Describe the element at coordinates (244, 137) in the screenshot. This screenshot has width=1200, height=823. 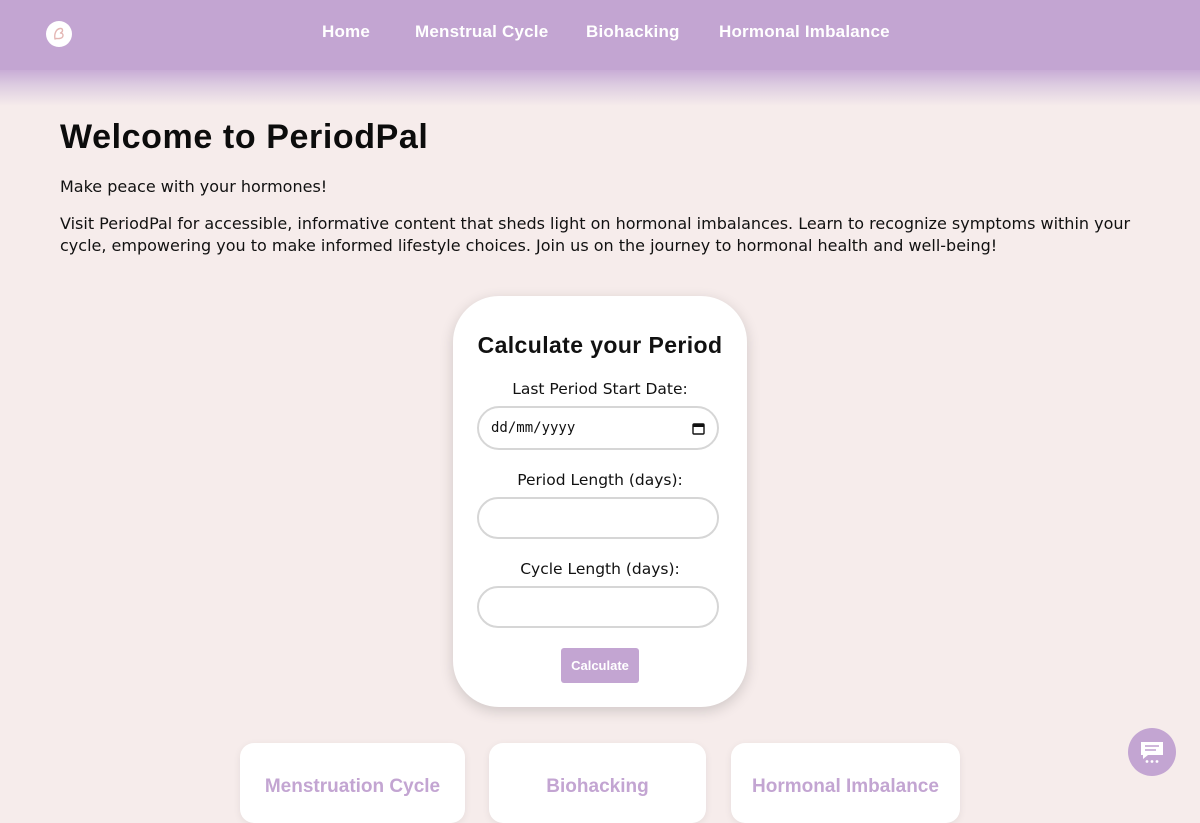
I see `page-title: Welcome to PeriodPal` at that location.